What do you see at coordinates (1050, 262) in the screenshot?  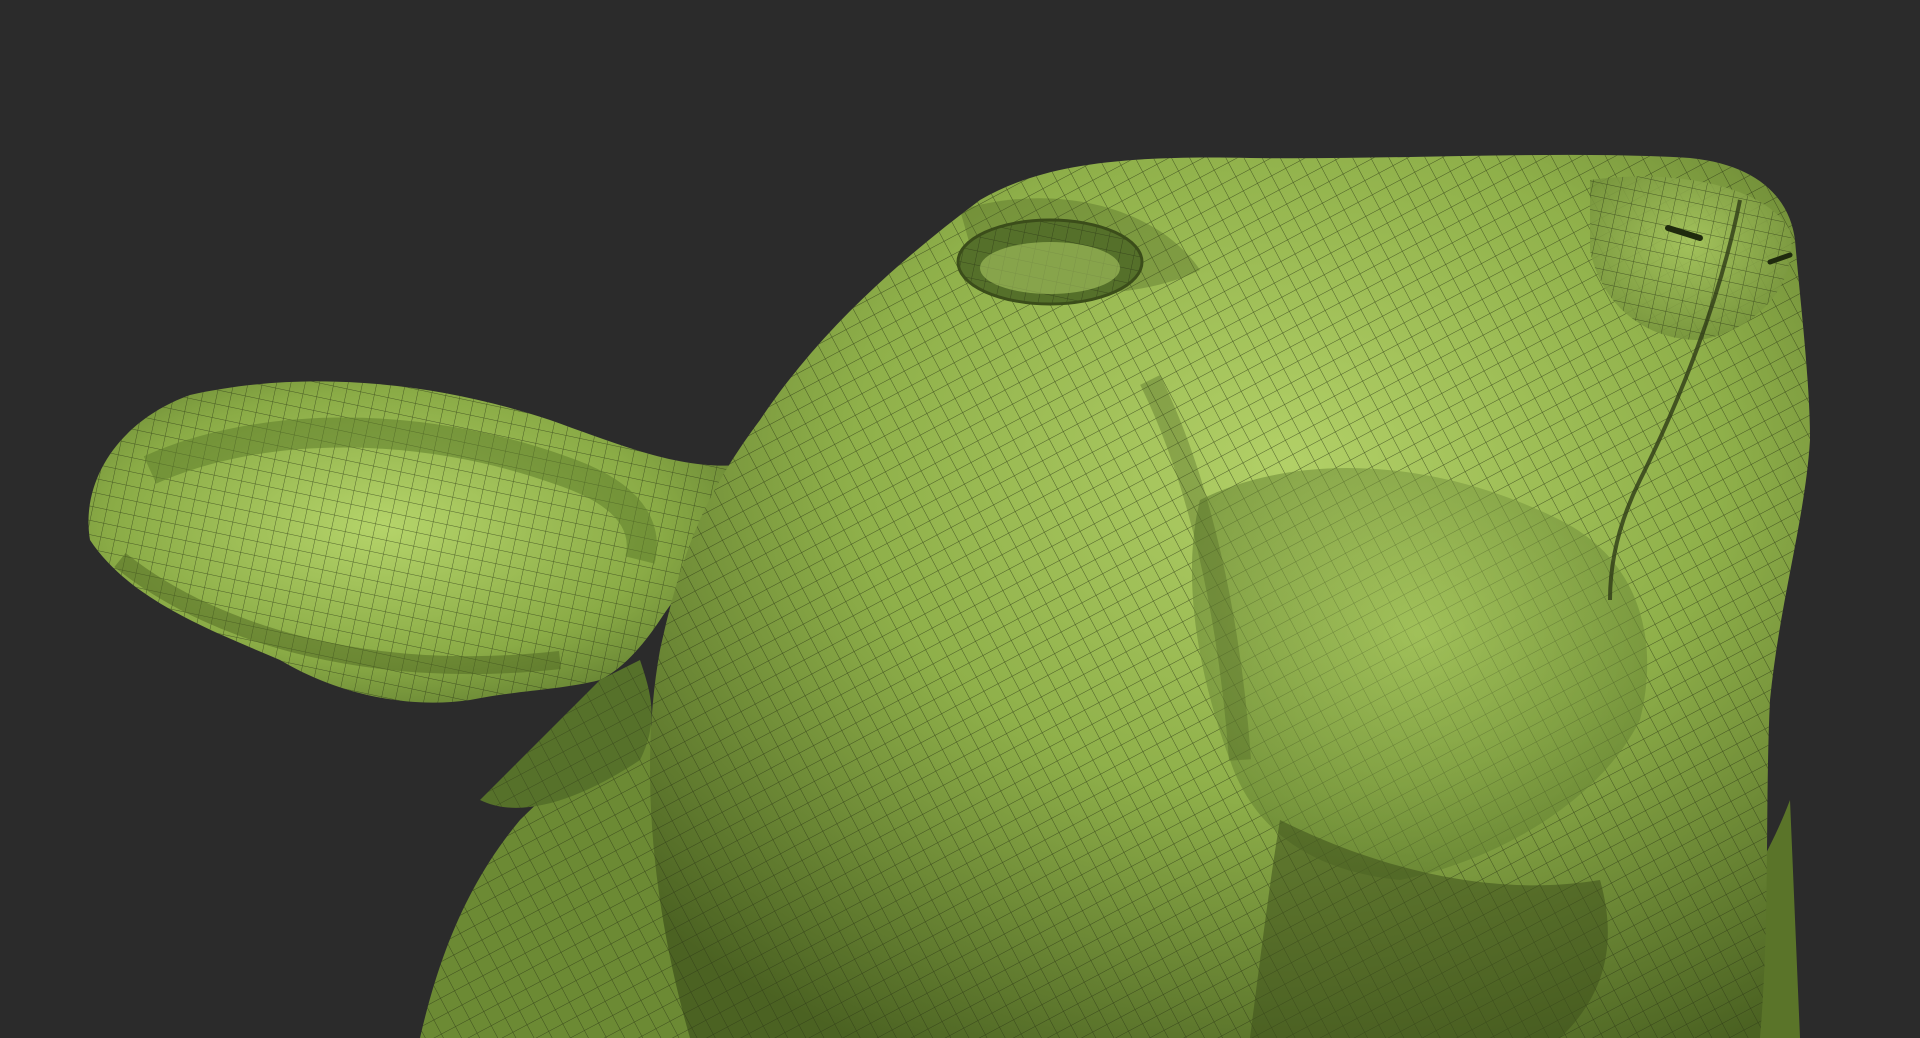 I see `eye-socket` at bounding box center [1050, 262].